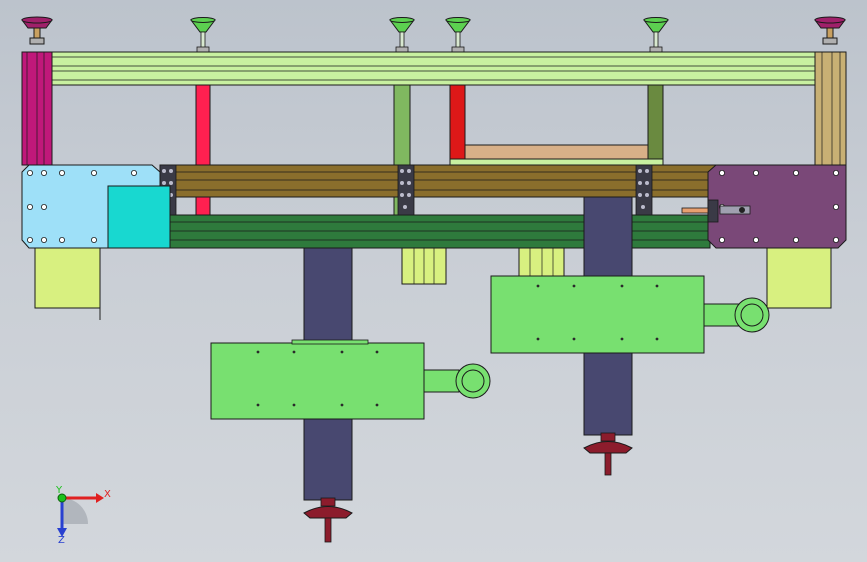 Image resolution: width=867 pixels, height=562 pixels. What do you see at coordinates (830, 108) in the screenshot?
I see `right-post` at bounding box center [830, 108].